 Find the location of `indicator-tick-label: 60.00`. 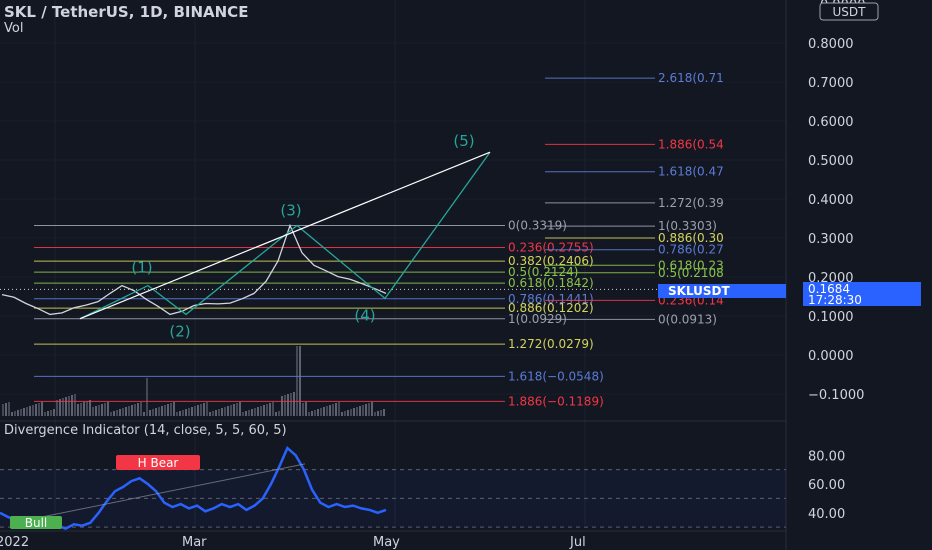

indicator-tick-label: 60.00 is located at coordinates (826, 485).